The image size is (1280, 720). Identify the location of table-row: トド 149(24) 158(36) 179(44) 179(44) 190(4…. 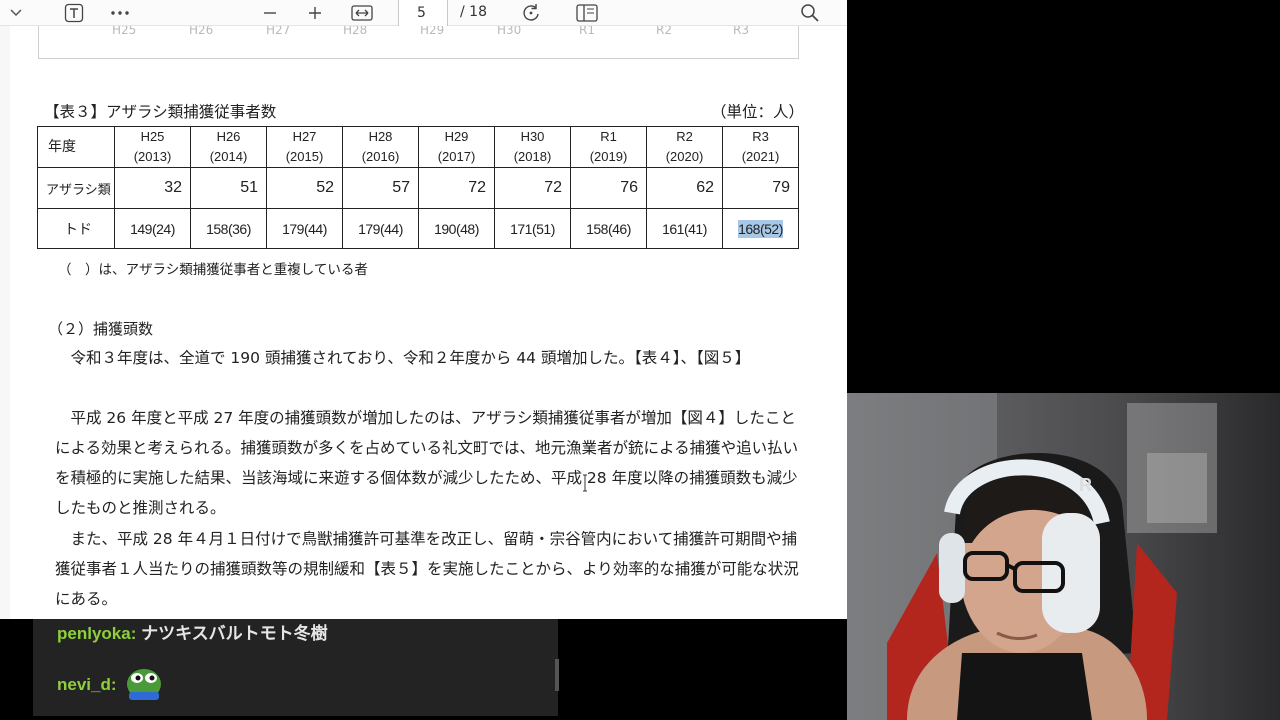
(418, 228).